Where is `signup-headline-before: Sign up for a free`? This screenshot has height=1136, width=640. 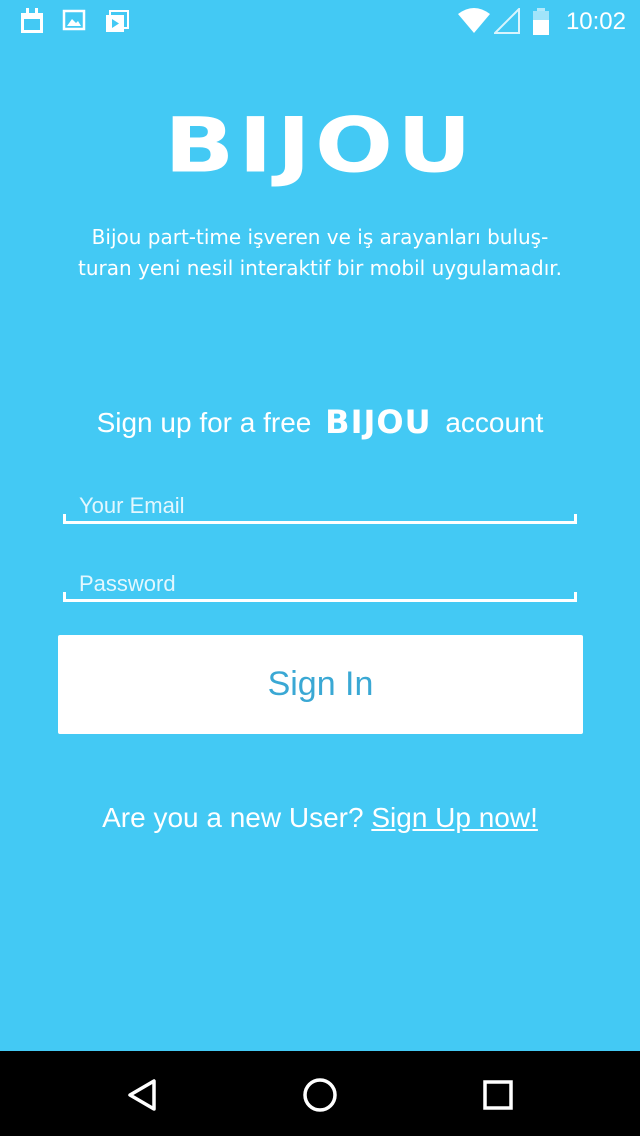 signup-headline-before: Sign up for a free is located at coordinates (204, 422).